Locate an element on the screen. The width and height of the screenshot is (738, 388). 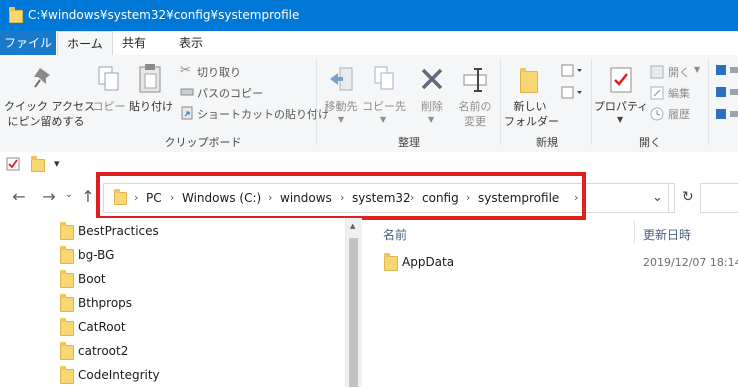
copy-to-icon is located at coordinates (384, 78).